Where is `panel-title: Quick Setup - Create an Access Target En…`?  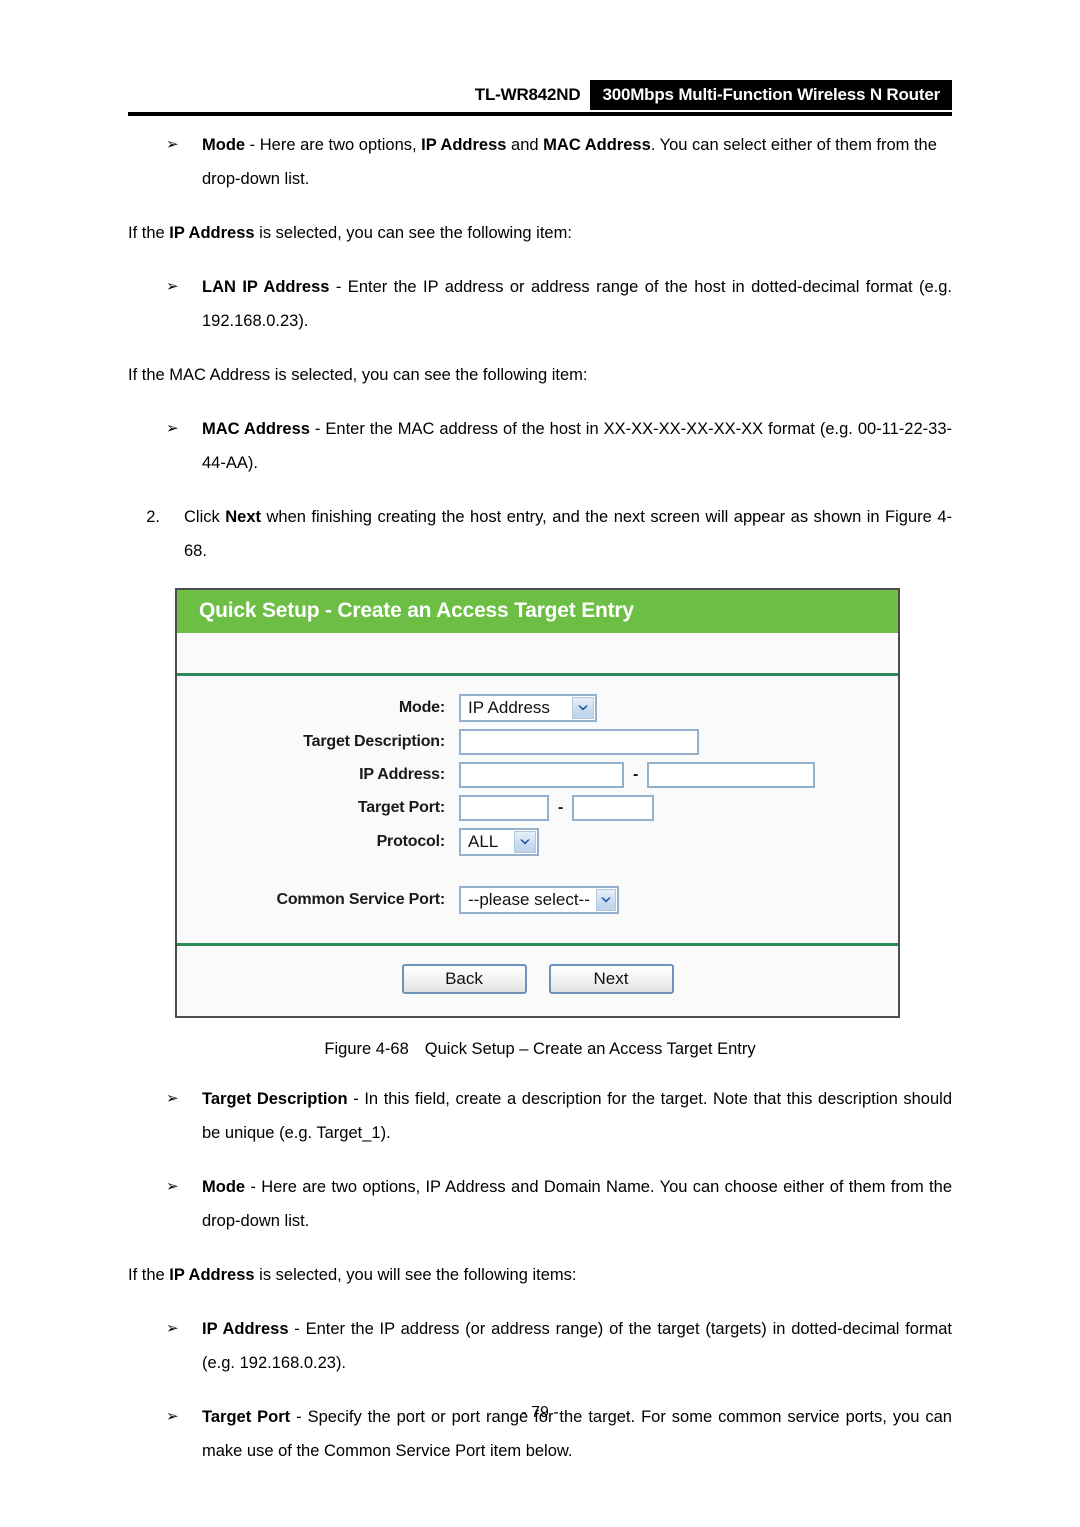
panel-title: Quick Setup - Create an Access Target En… is located at coordinates (537, 611).